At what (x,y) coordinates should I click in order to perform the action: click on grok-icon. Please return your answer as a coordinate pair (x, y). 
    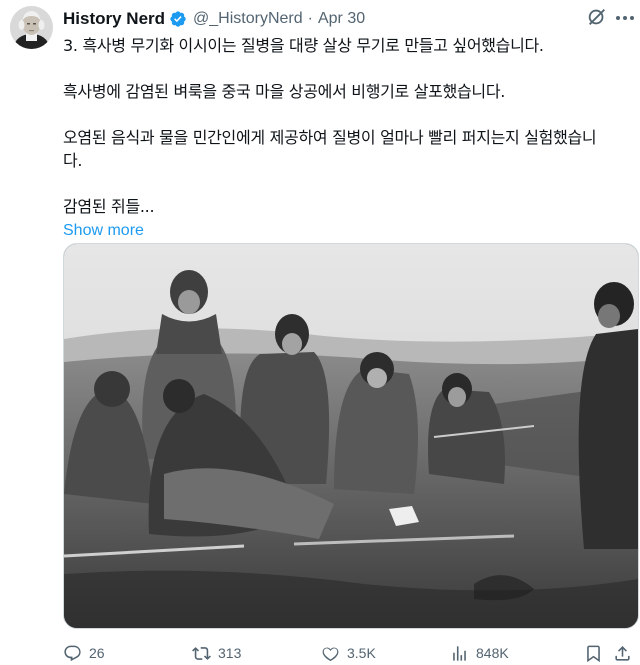
    Looking at the image, I should click on (597, 17).